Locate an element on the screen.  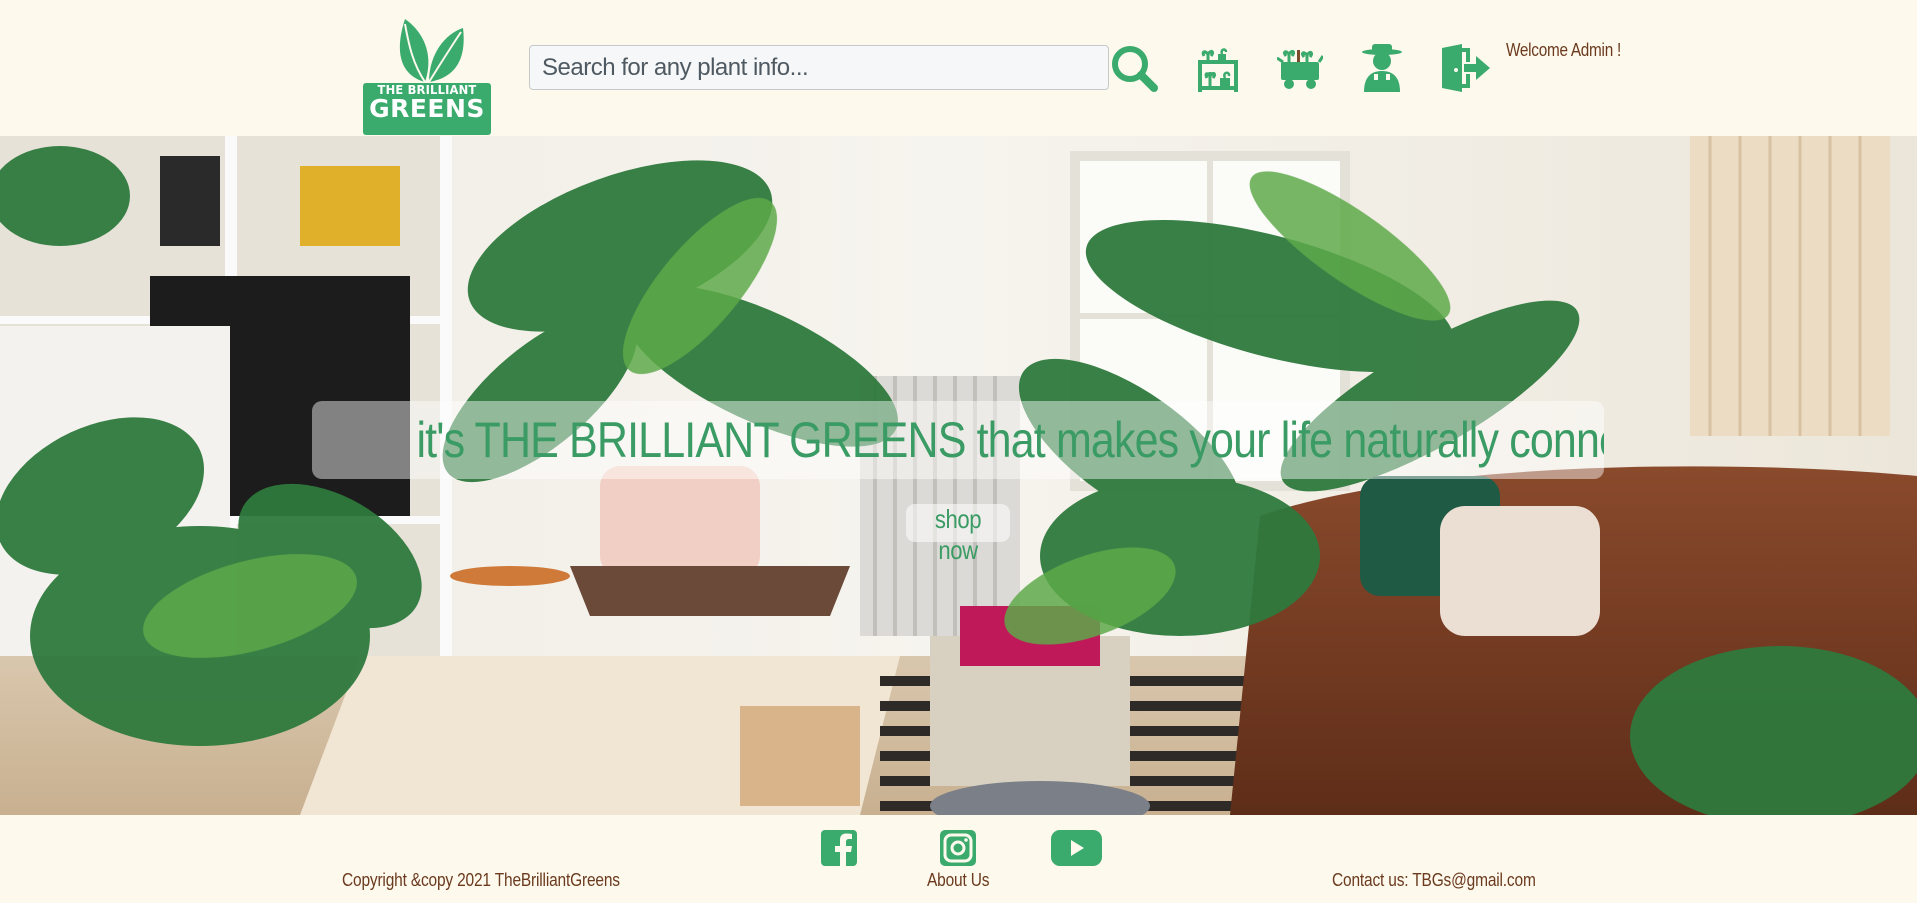
welcome-message: Welcome Admin ! is located at coordinates (1563, 50).